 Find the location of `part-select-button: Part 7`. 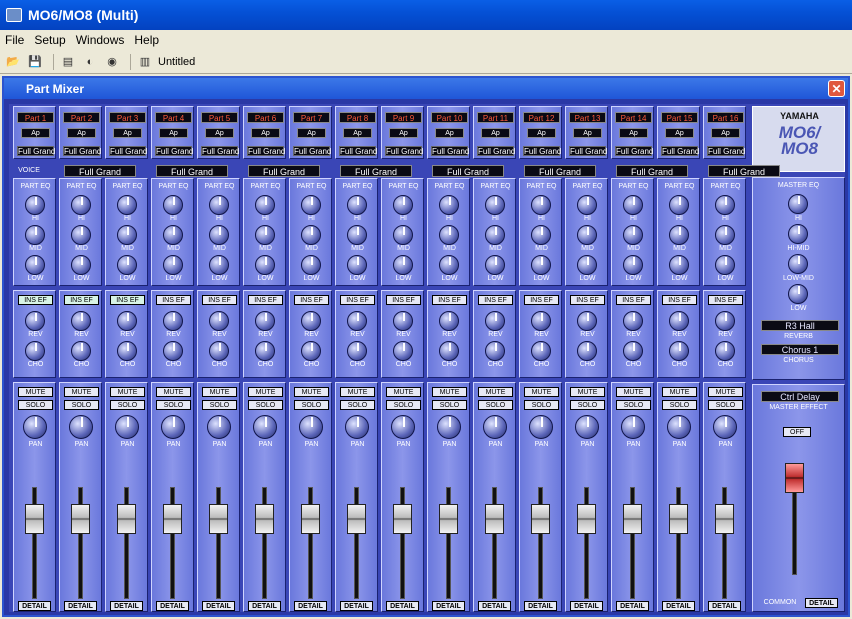

part-select-button: Part 7 is located at coordinates (311, 117).